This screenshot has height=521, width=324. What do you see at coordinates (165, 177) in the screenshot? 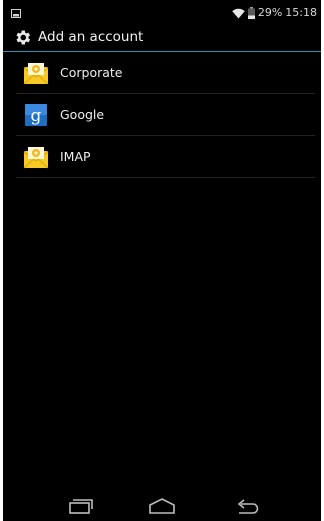
I see `list-divider` at bounding box center [165, 177].